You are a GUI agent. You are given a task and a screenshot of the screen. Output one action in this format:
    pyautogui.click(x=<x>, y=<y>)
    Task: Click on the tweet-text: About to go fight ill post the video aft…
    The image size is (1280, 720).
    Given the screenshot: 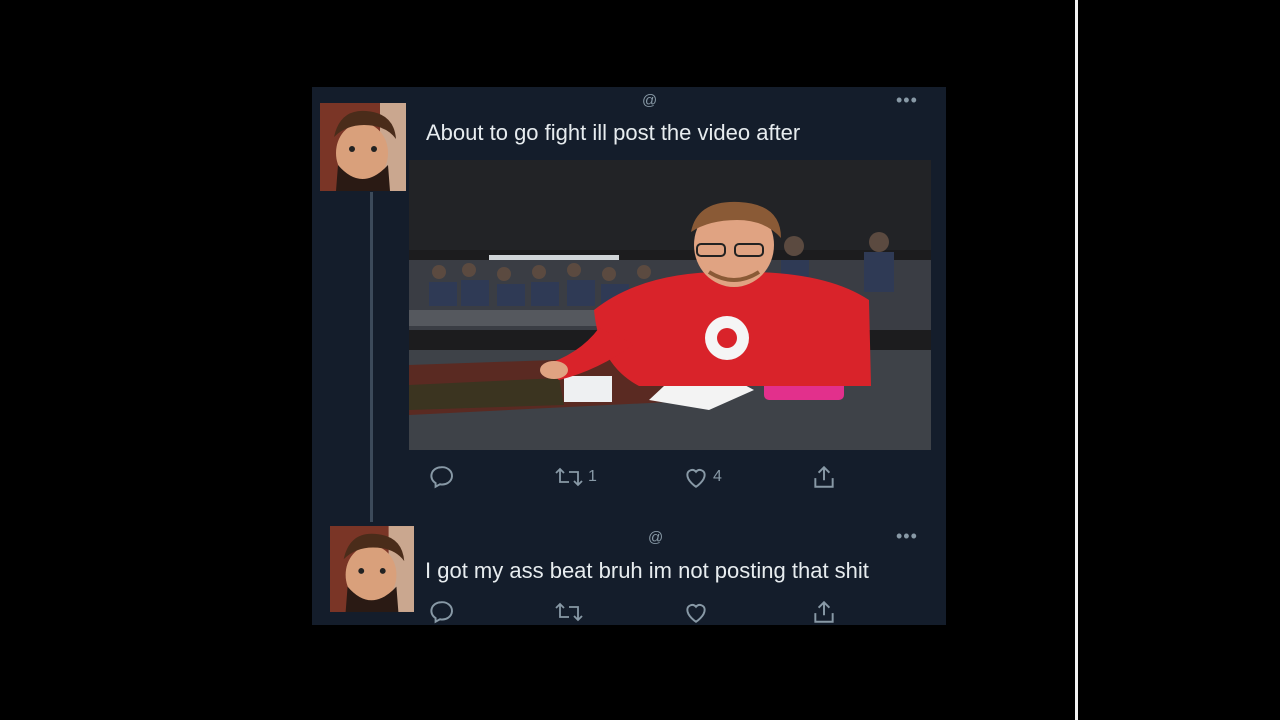 What is the action you would take?
    pyautogui.click(x=613, y=132)
    